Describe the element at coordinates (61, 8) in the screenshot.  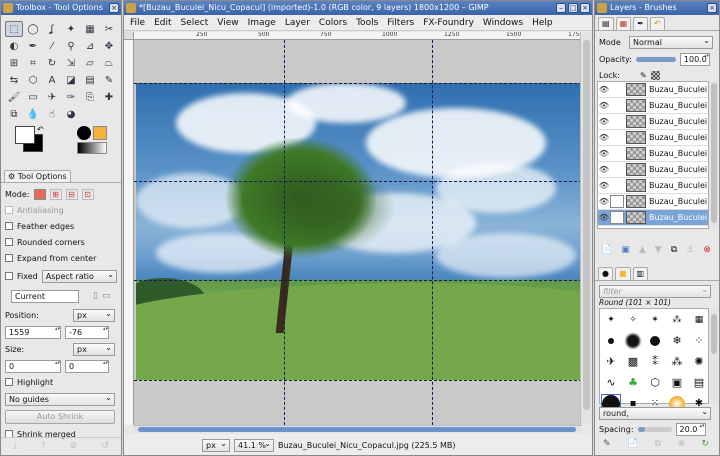
I see `toolbox-titlebar: Toolbox - Tool Options ×` at that location.